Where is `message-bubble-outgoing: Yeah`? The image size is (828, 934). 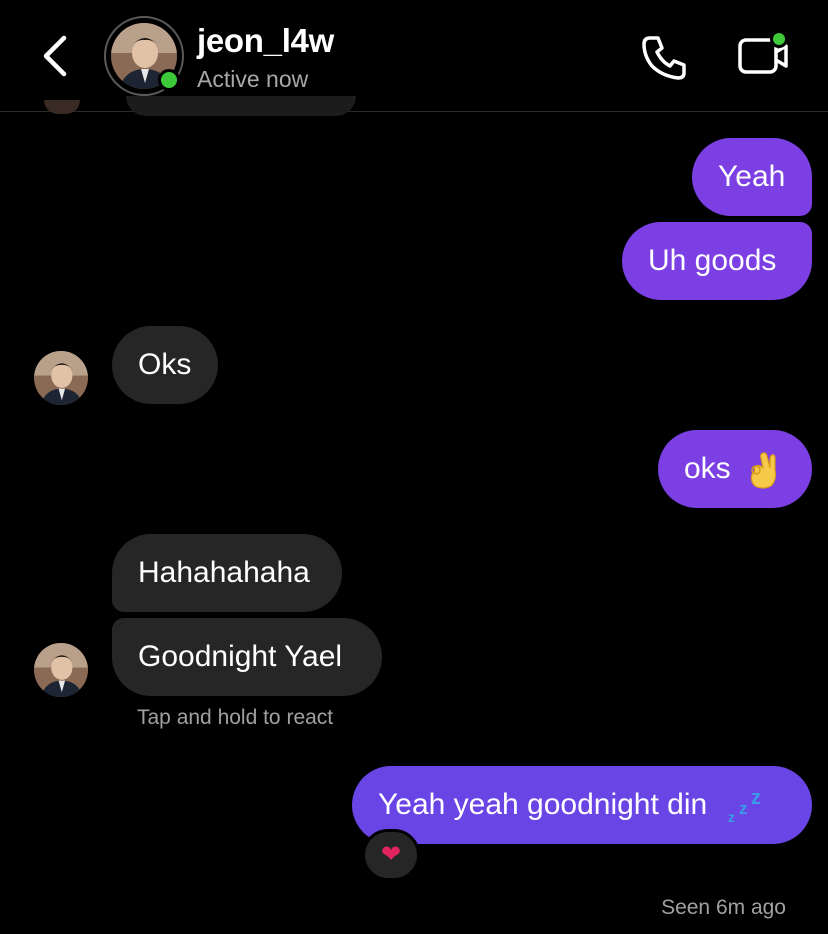
message-bubble-outgoing: Yeah is located at coordinates (752, 177).